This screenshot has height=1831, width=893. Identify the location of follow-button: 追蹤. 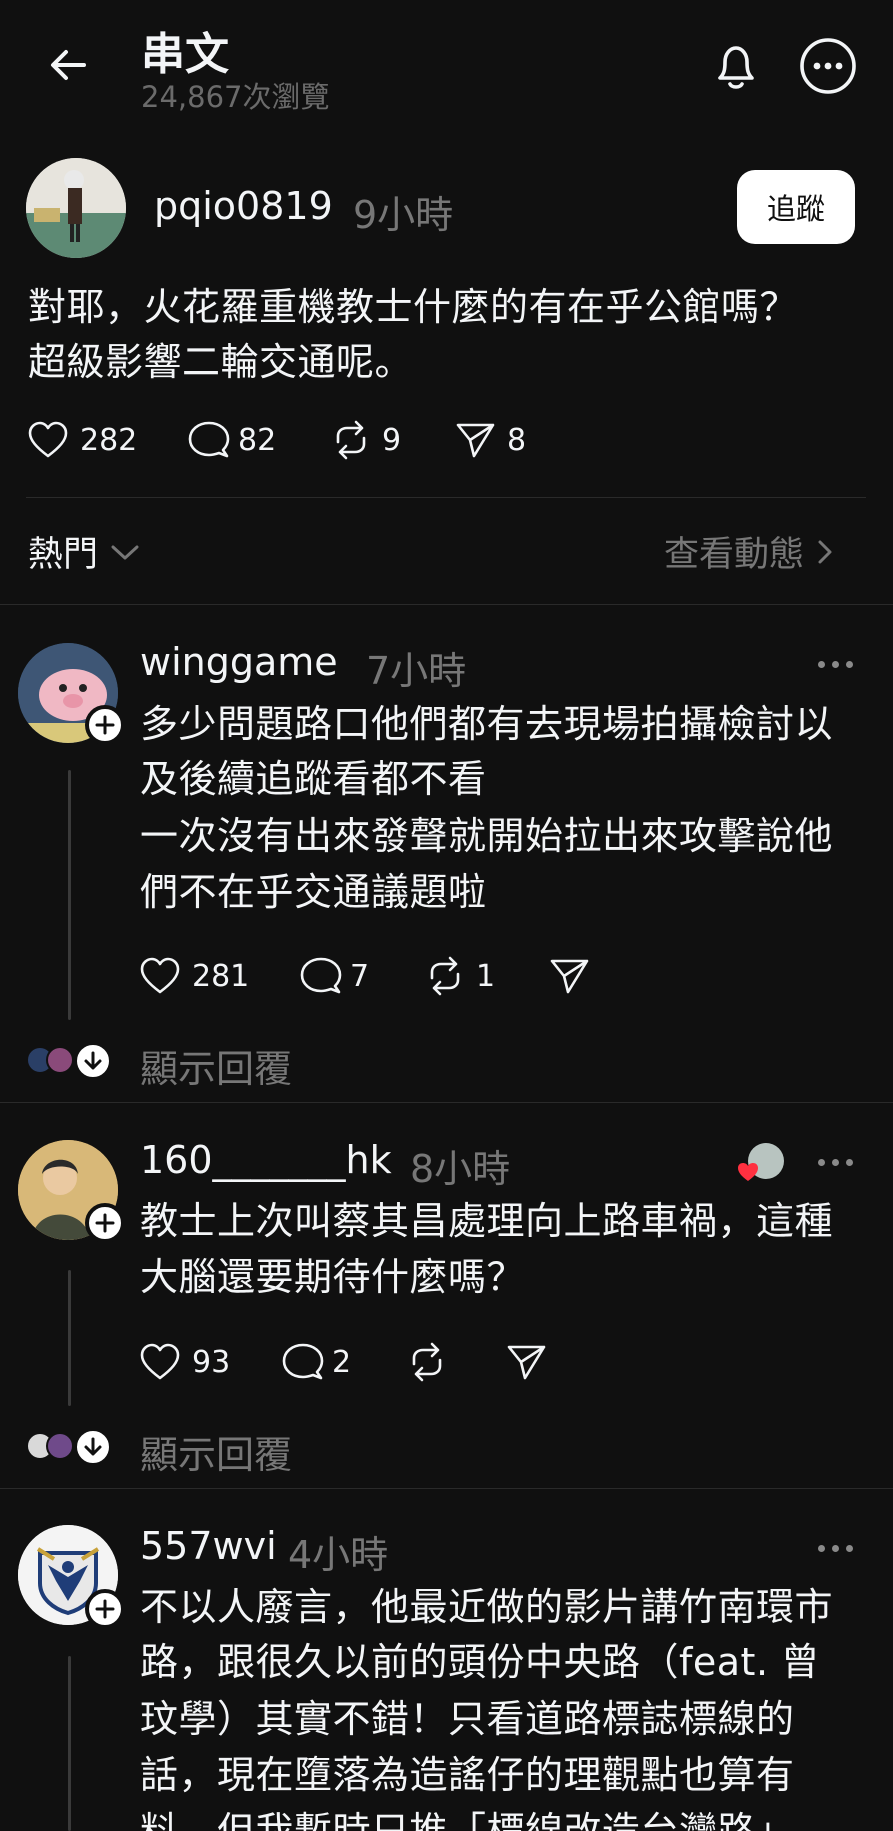
(796, 207).